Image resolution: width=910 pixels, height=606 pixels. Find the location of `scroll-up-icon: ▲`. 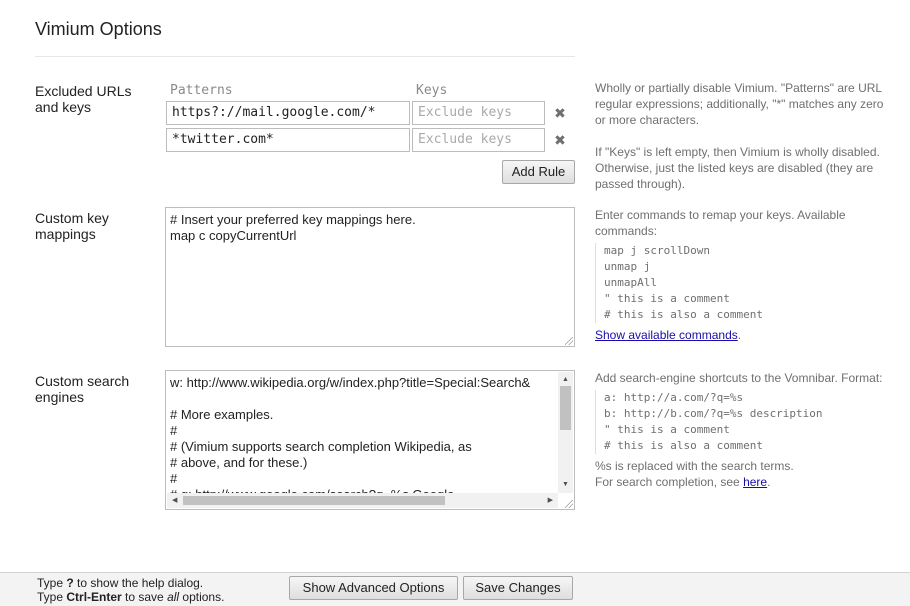

scroll-up-icon: ▲ is located at coordinates (565, 380).